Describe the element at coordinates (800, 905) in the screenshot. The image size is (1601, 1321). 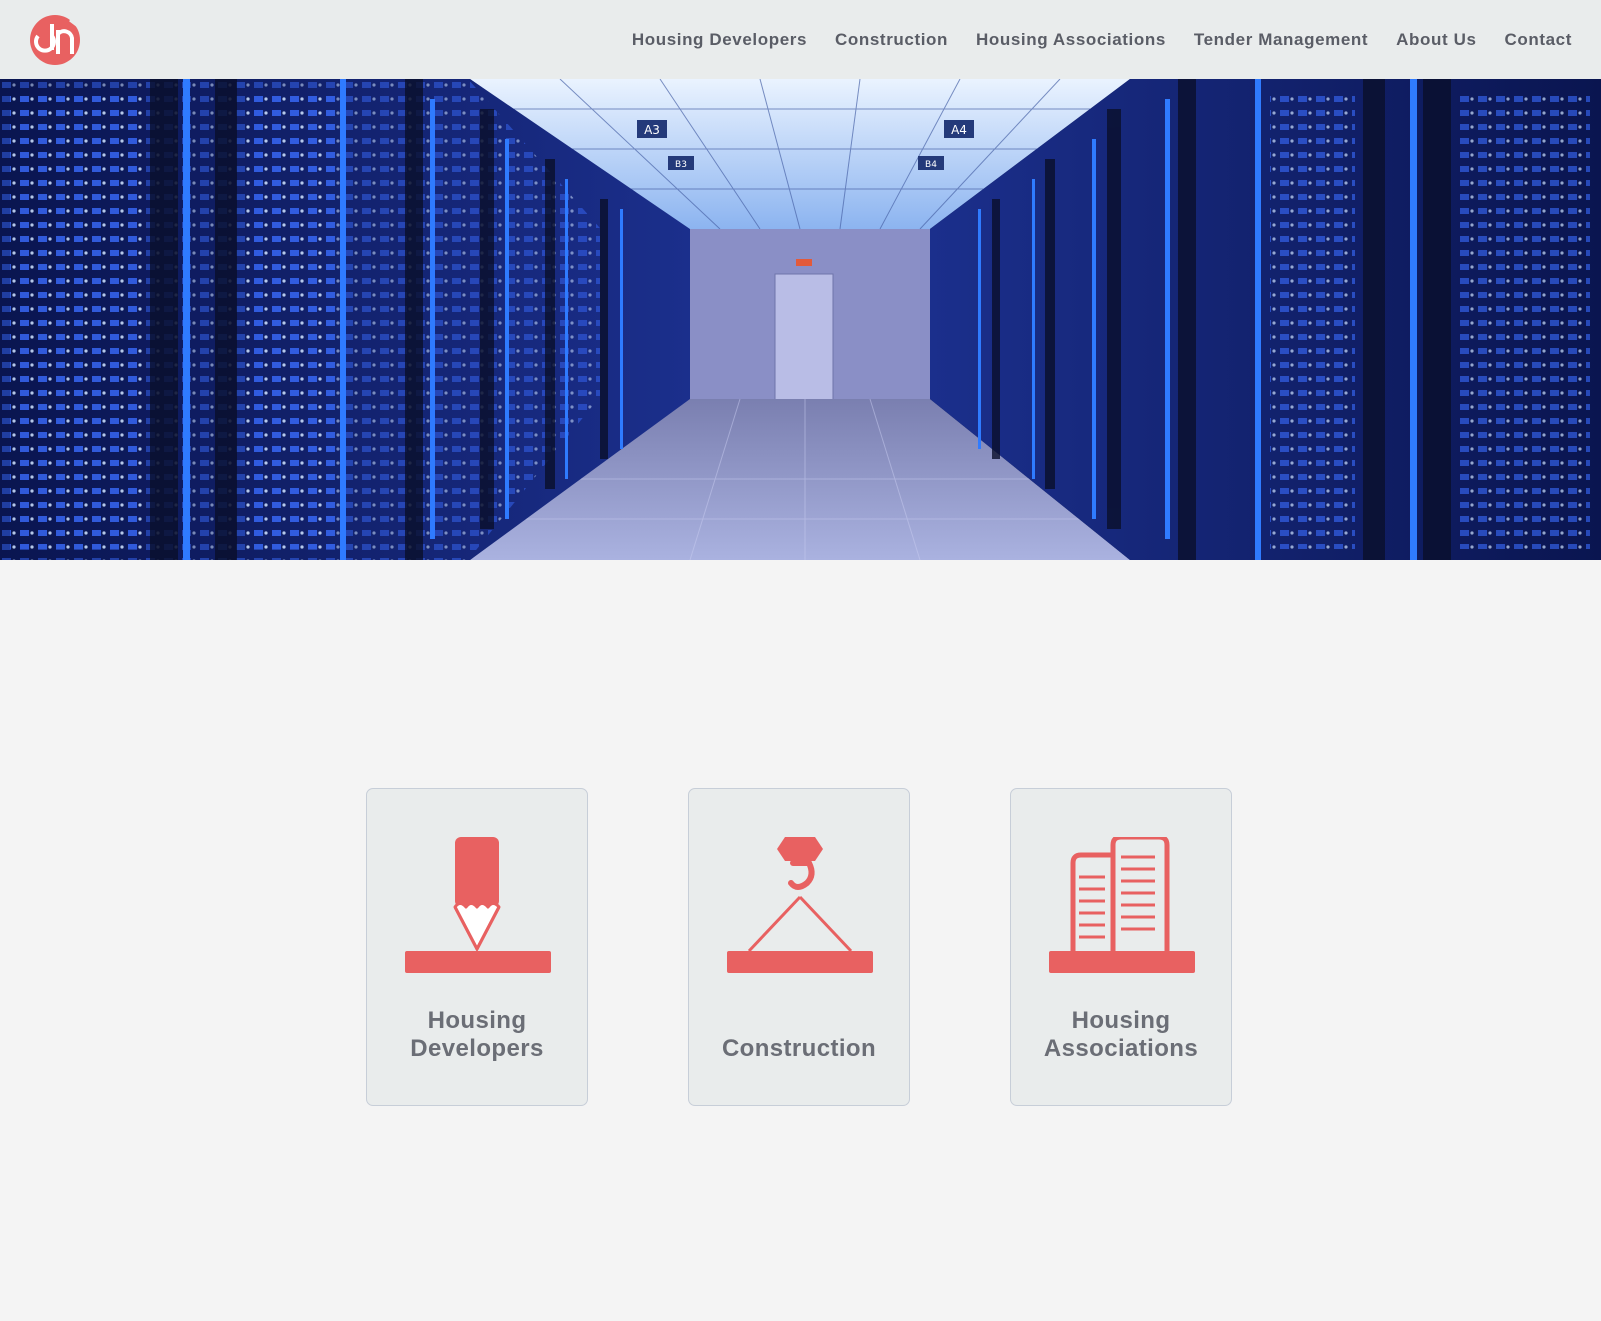
I see `crane-hook-icon` at that location.